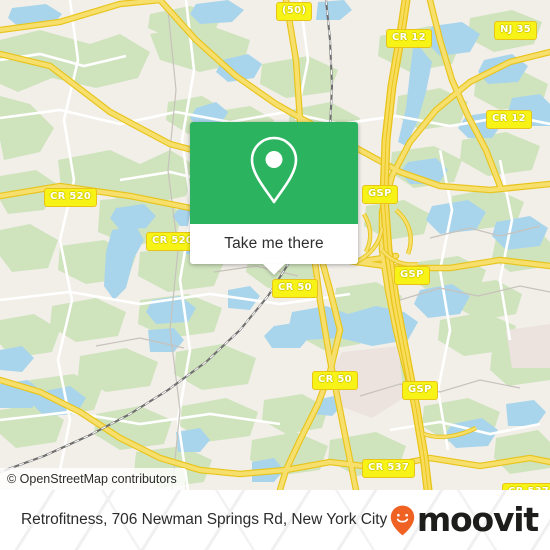 This screenshot has height=550, width=550. I want to click on moovit-wordmark: moovit, so click(477, 519).